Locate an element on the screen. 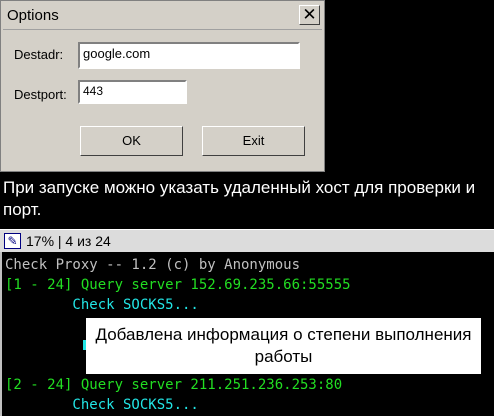  close-button: ✕ is located at coordinates (309, 15).